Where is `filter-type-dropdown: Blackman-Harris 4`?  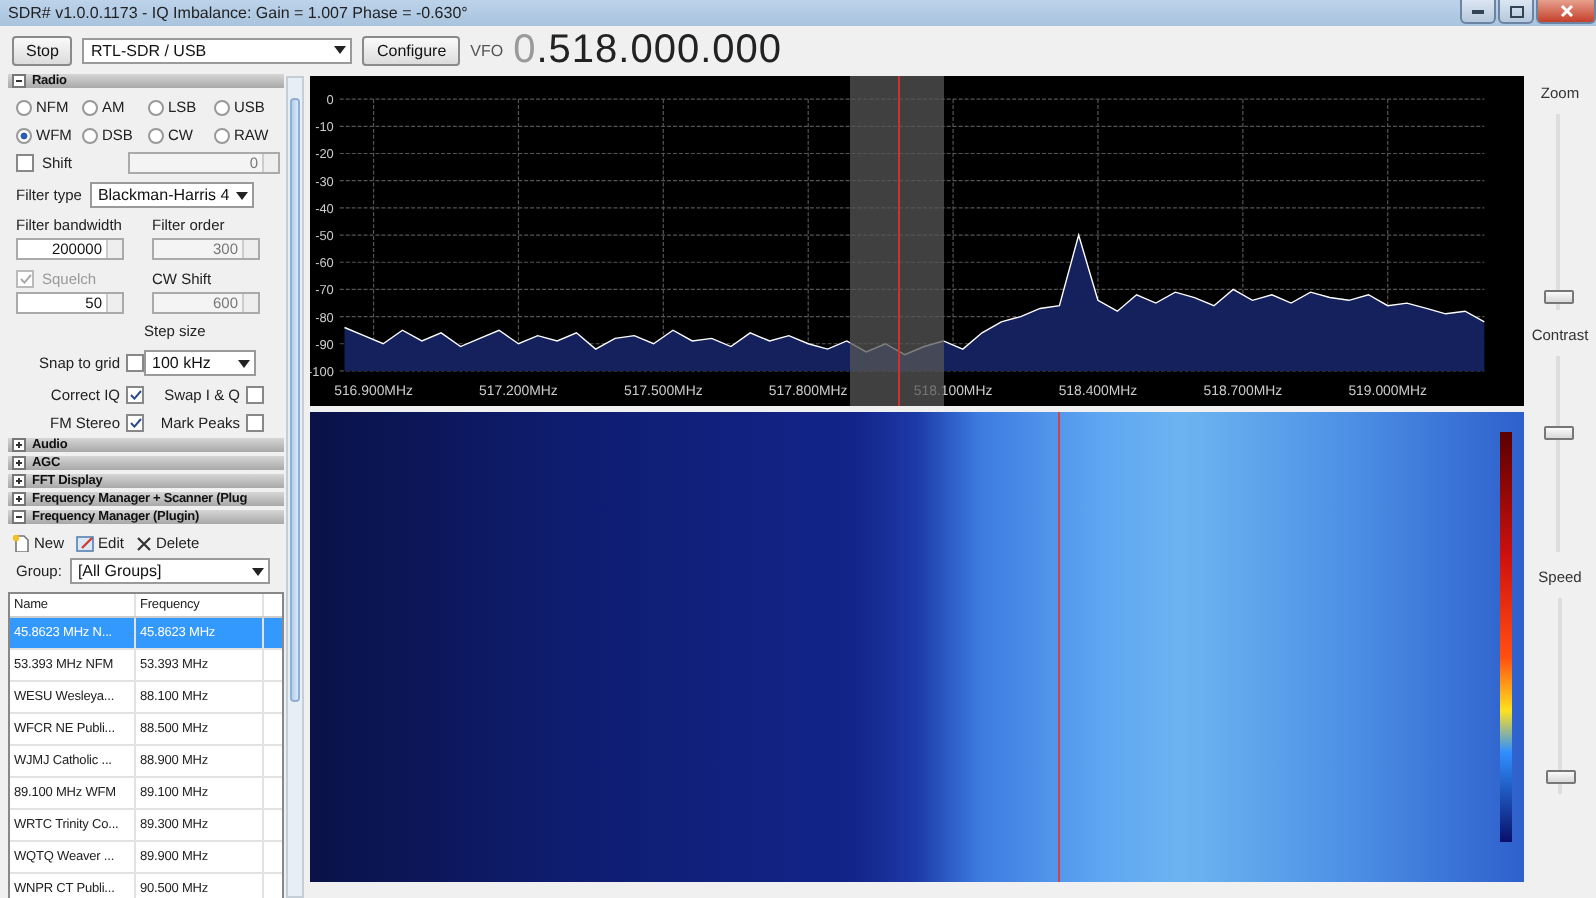 filter-type-dropdown: Blackman-Harris 4 is located at coordinates (171, 195).